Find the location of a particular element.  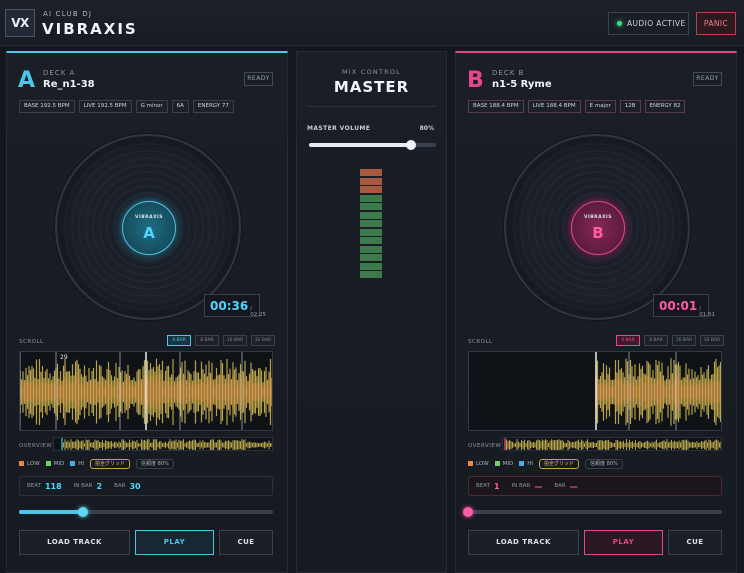

deck-a-platter-letter: A is located at coordinates (149, 233).